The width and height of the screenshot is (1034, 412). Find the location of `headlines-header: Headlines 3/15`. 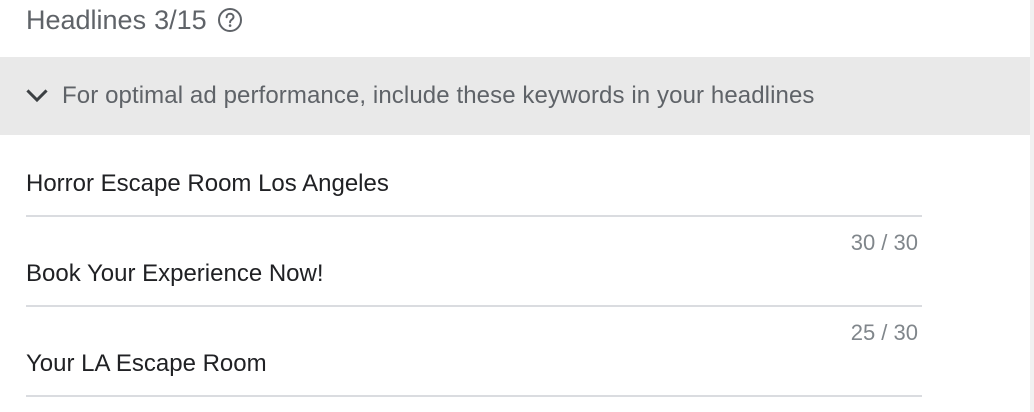

headlines-header: Headlines 3/15 is located at coordinates (134, 20).